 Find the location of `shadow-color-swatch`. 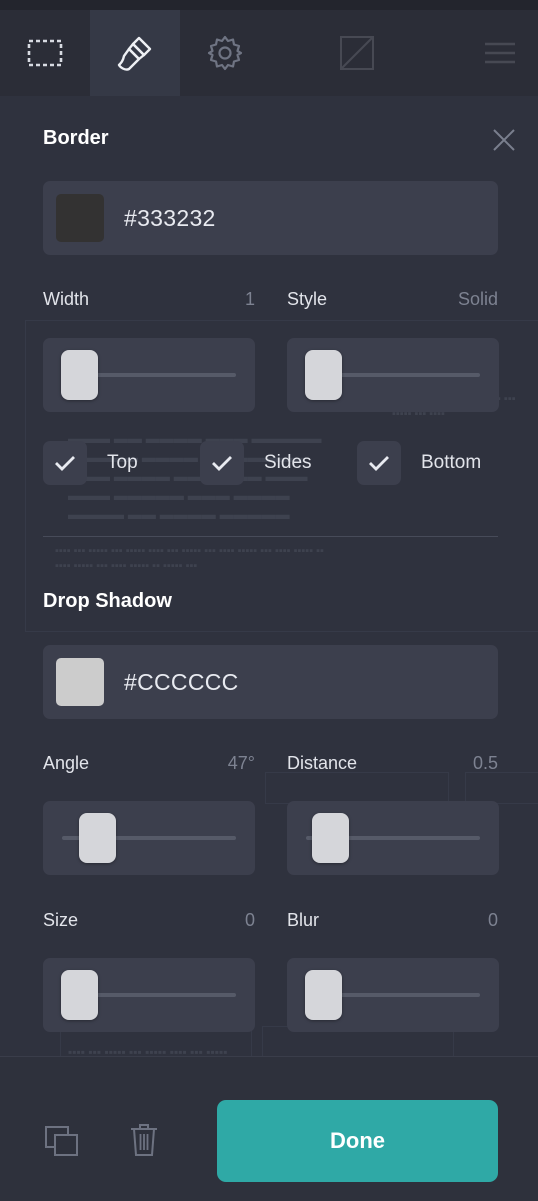

shadow-color-swatch is located at coordinates (80, 682).